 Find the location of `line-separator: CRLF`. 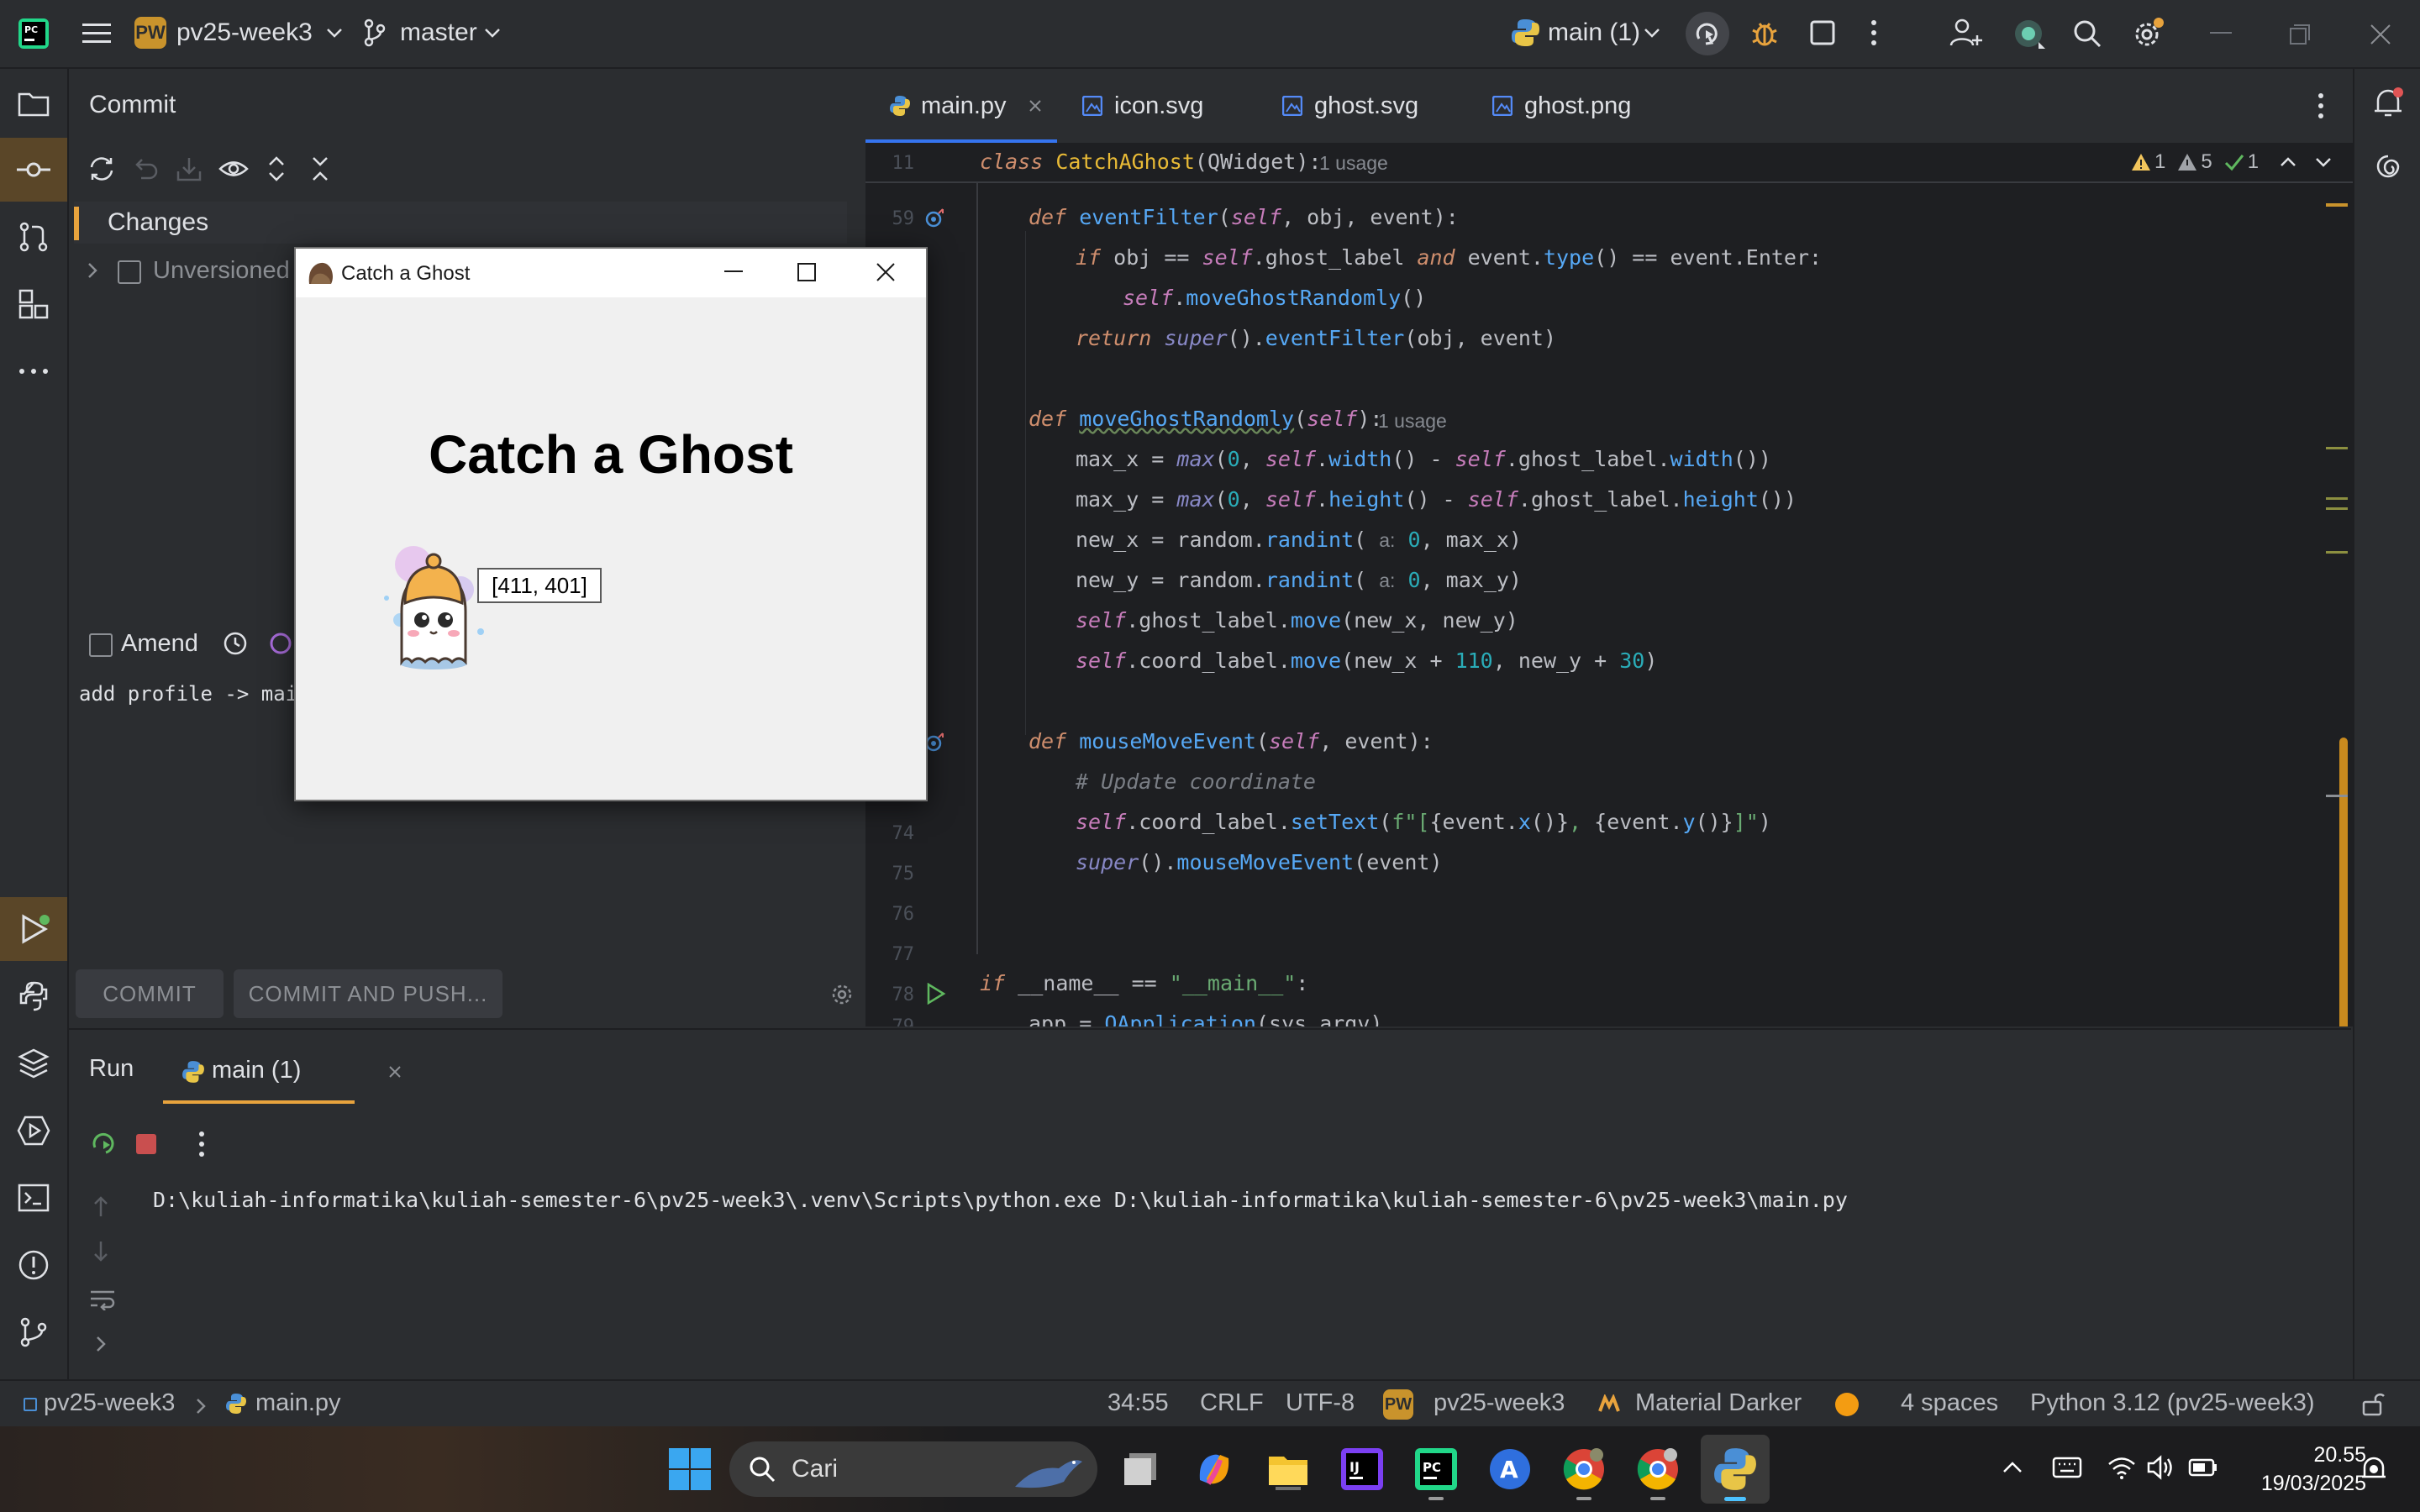

line-separator: CRLF is located at coordinates (1232, 1403).